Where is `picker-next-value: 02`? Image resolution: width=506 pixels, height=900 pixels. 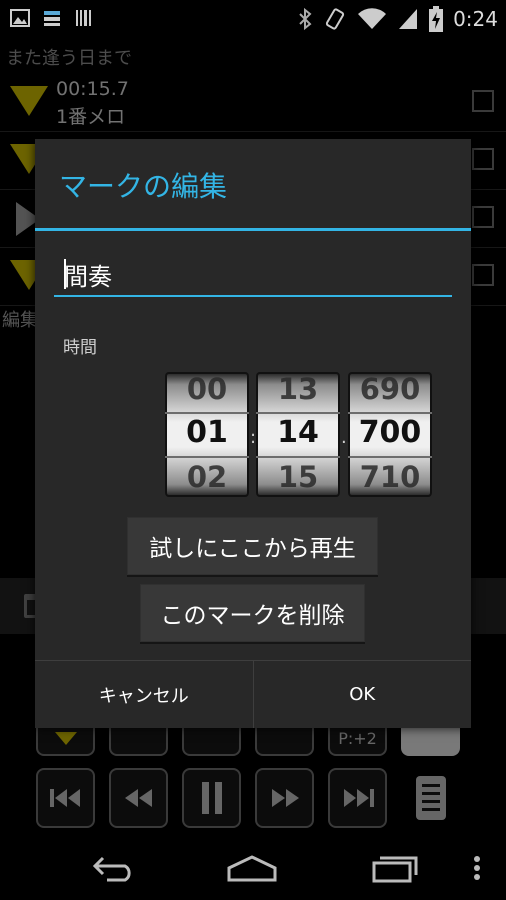
picker-next-value: 02 is located at coordinates (207, 477).